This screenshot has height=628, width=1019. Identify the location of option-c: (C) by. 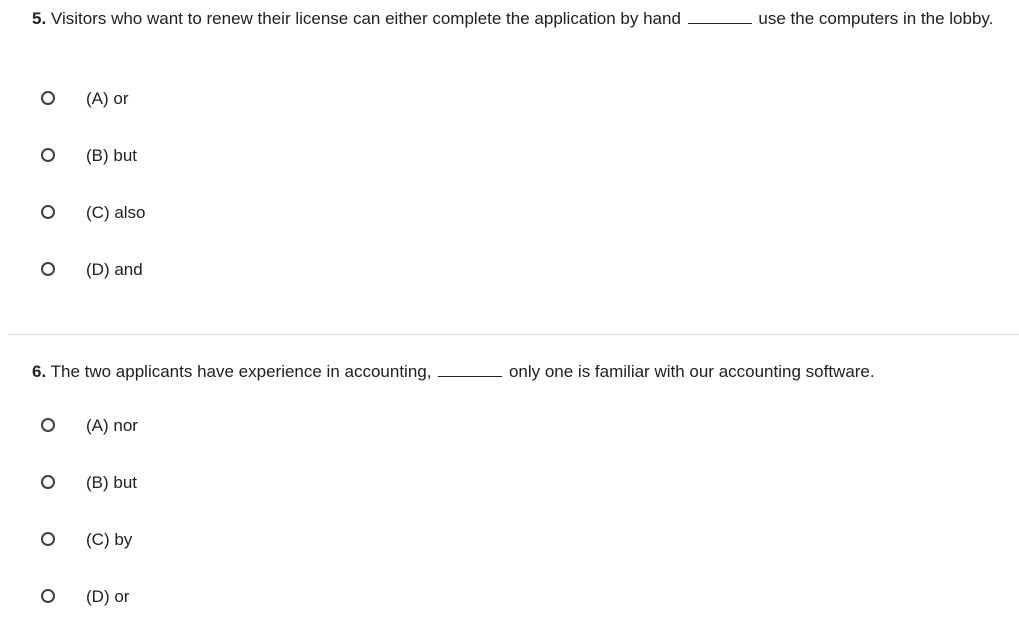
(180, 541).